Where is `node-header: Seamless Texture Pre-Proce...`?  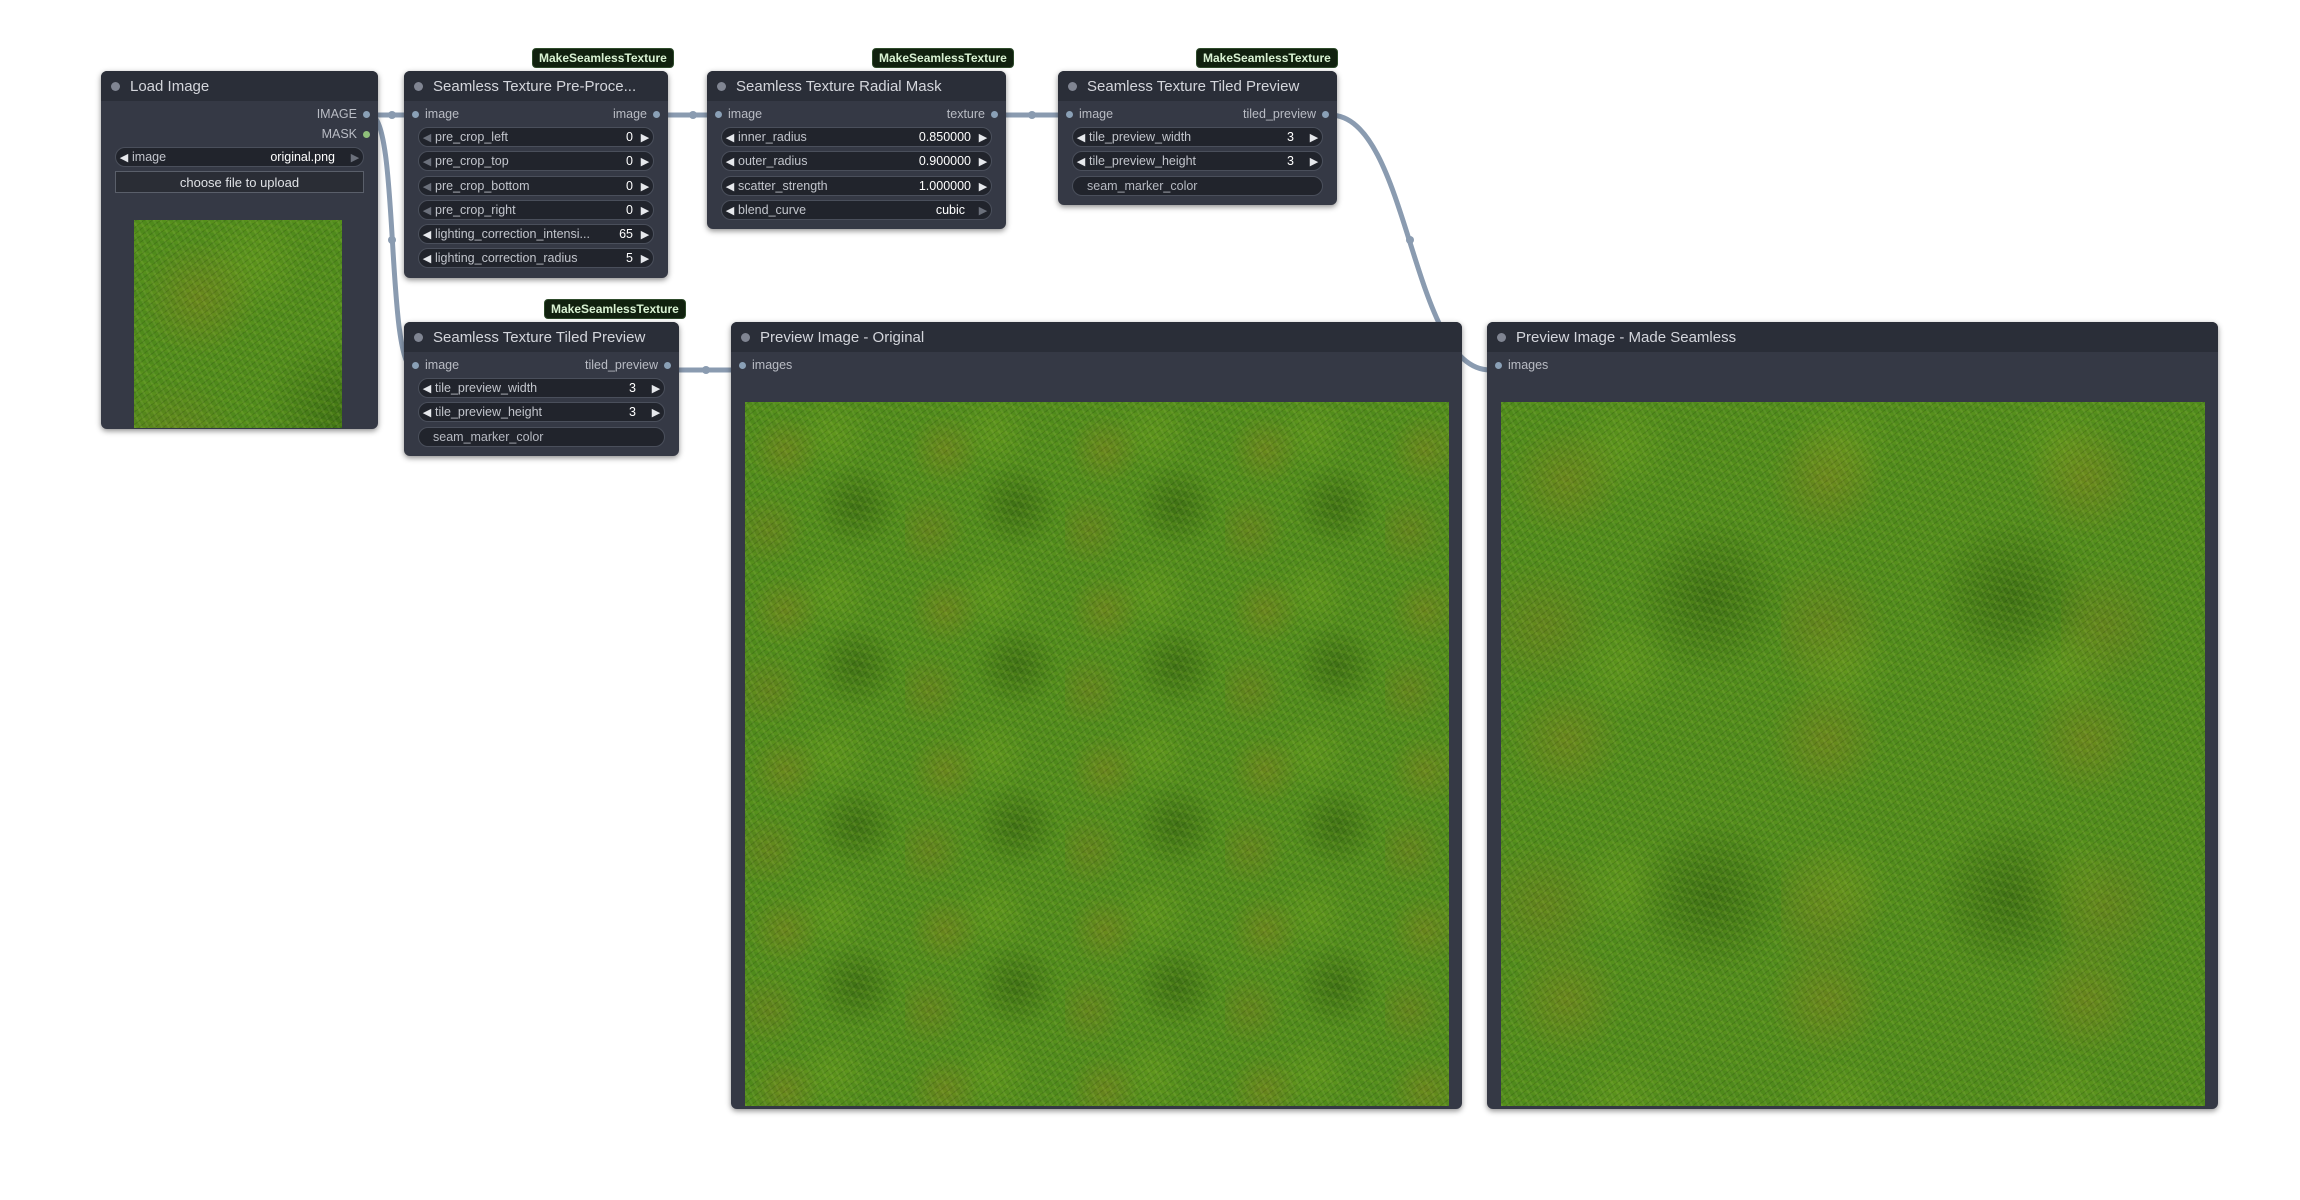 node-header: Seamless Texture Pre-Proce... is located at coordinates (536, 86).